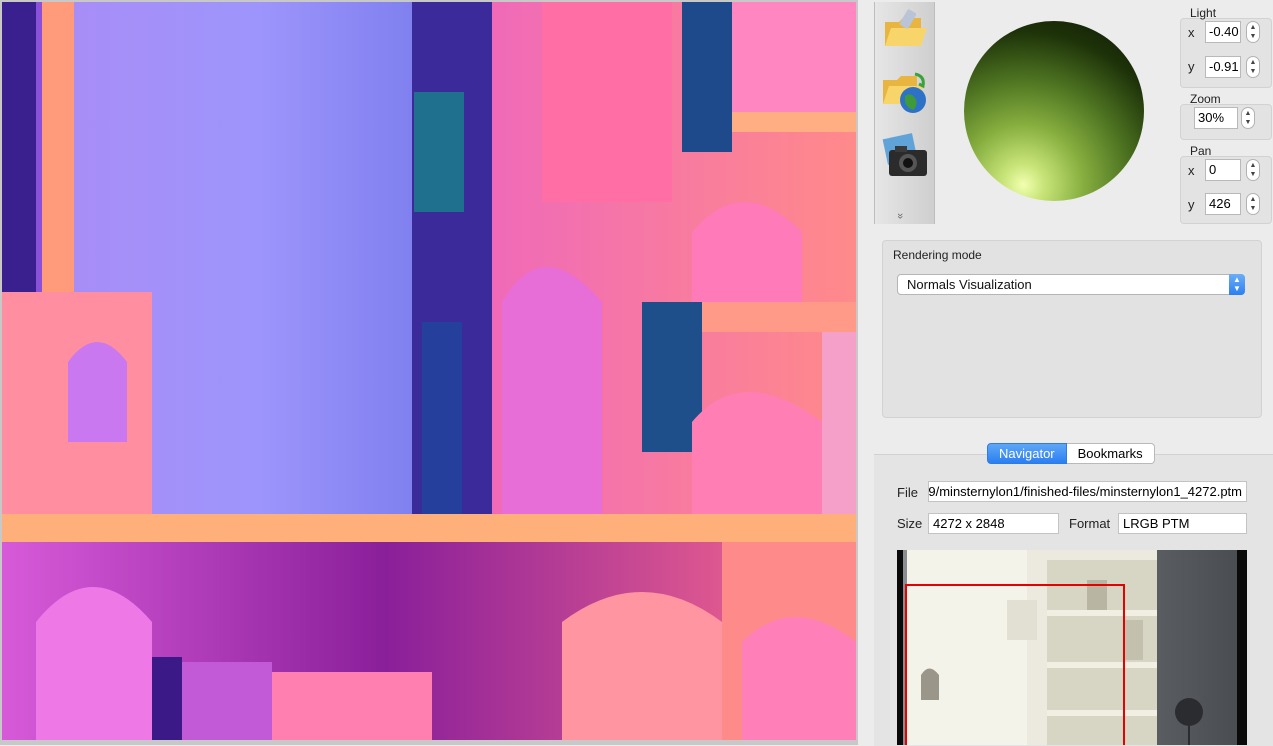 This screenshot has height=746, width=1273. Describe the element at coordinates (1203, 13) in the screenshot. I see `light-title: Light` at that location.